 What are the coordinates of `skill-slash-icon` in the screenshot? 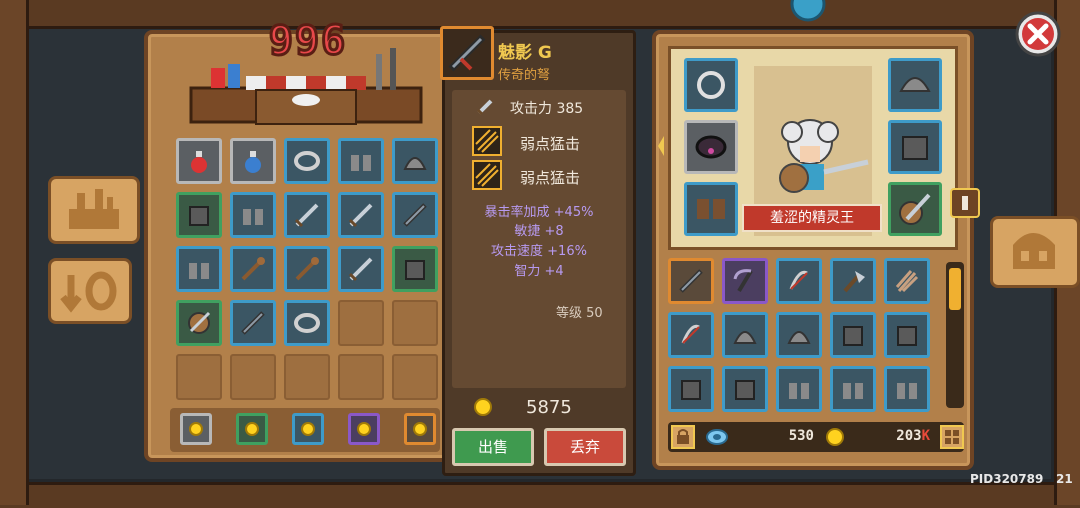 It's located at (487, 141).